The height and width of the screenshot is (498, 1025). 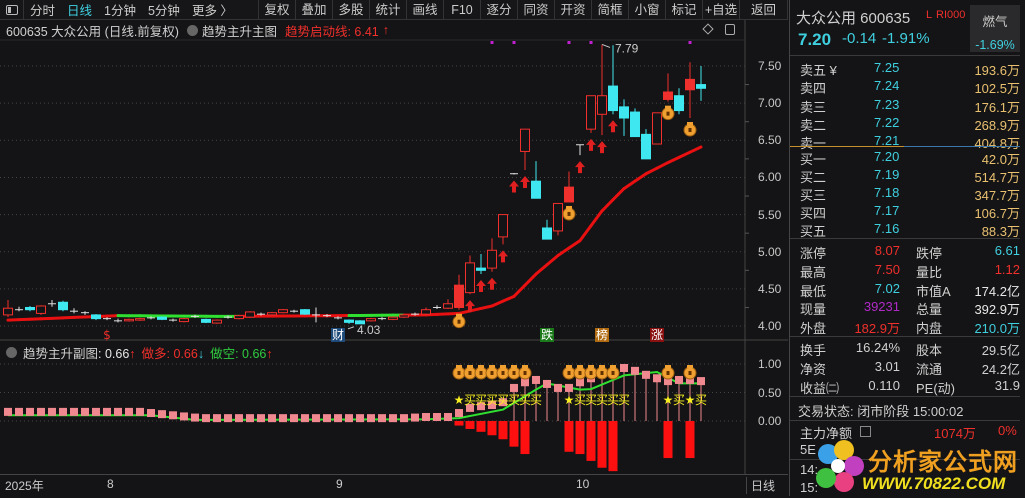 I want to click on sector-badge: 燃气 -1.69%, so click(x=995, y=28).